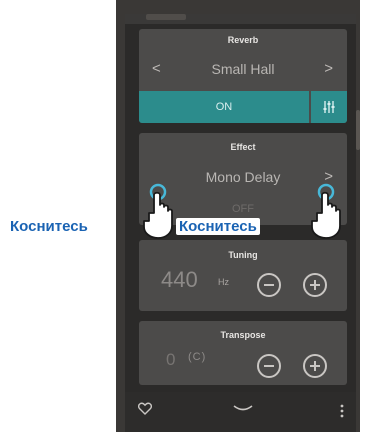 This screenshot has width=365, height=432. What do you see at coordinates (243, 335) in the screenshot?
I see `transpose-title: Transpose` at bounding box center [243, 335].